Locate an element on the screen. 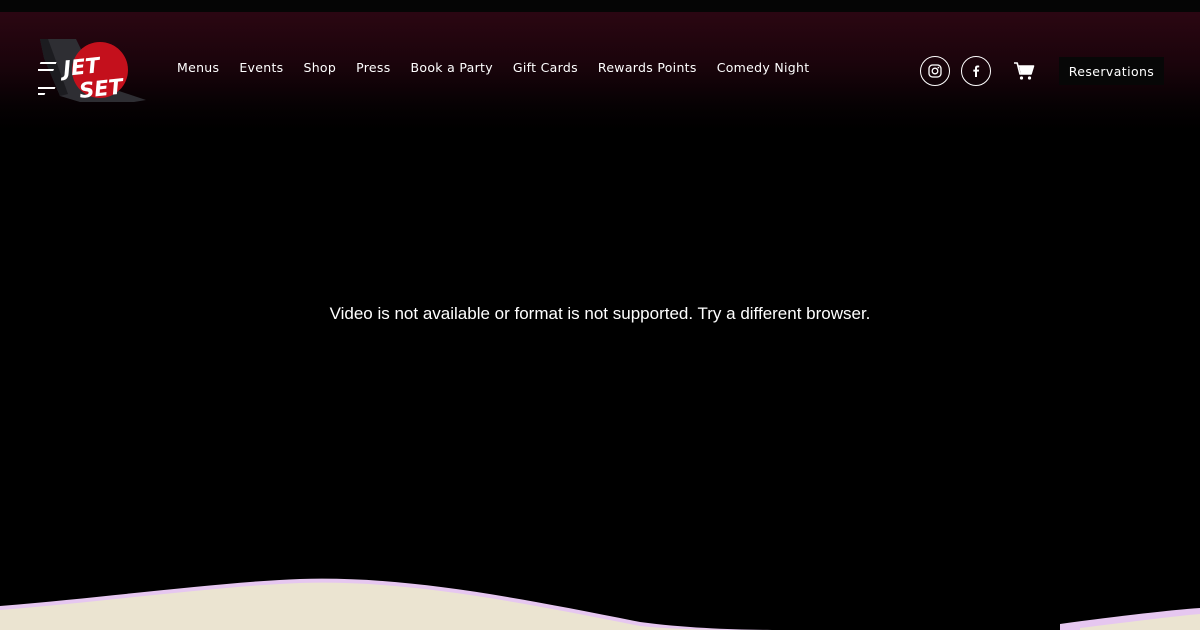  facebook-icon is located at coordinates (976, 71).